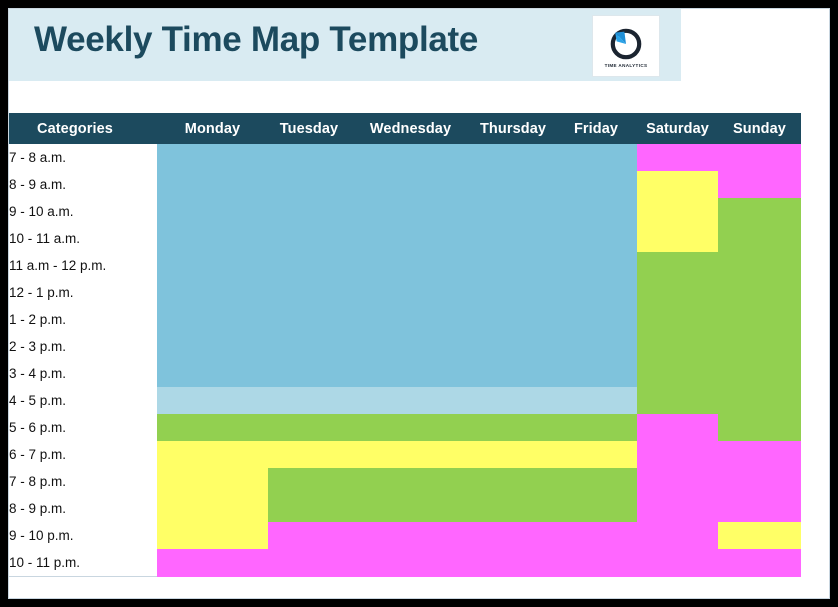  What do you see at coordinates (410, 128) in the screenshot?
I see `column-header-wednesday: Wednesday` at bounding box center [410, 128].